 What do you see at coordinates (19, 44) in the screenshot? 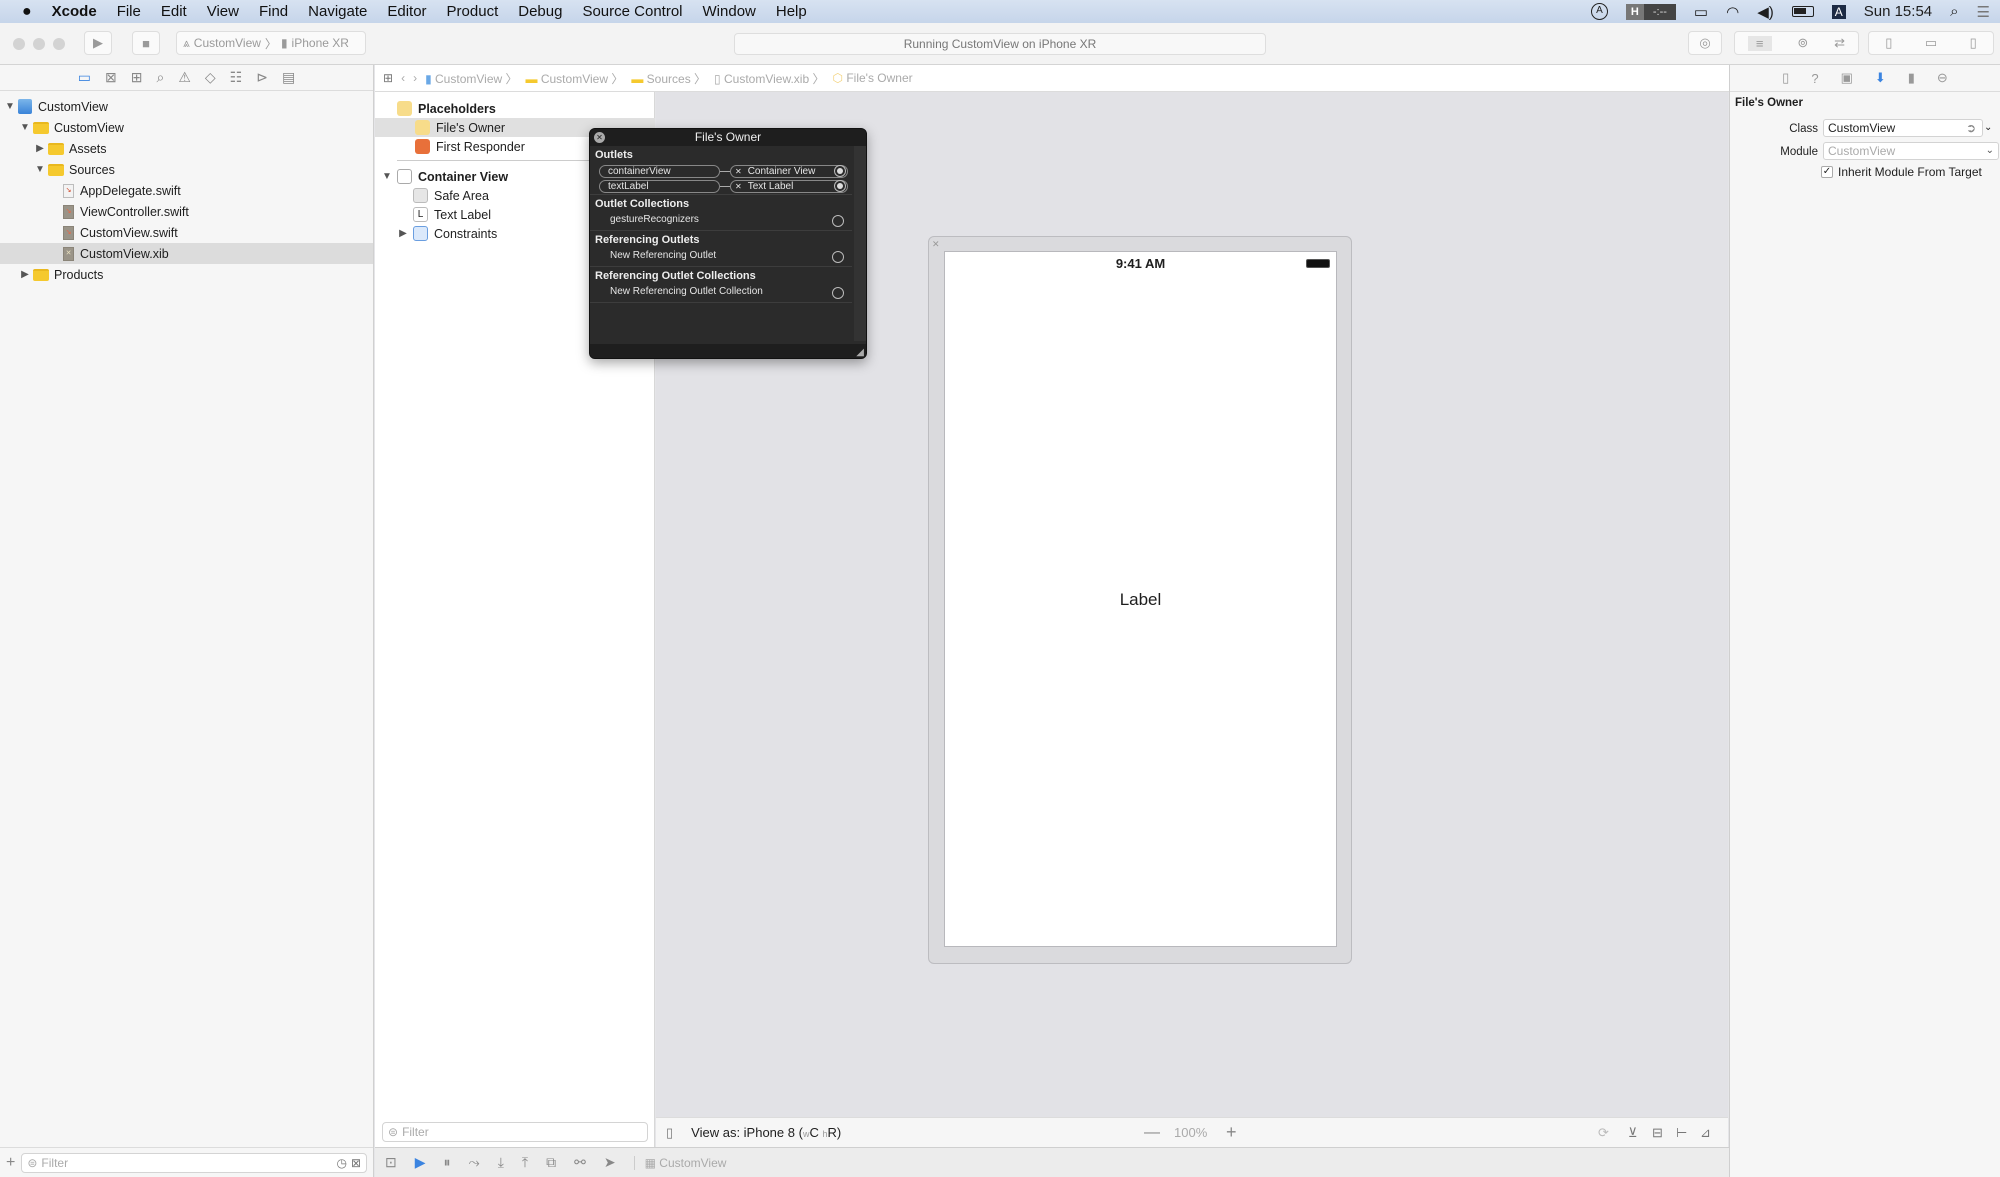
I see `close-window-button` at bounding box center [19, 44].